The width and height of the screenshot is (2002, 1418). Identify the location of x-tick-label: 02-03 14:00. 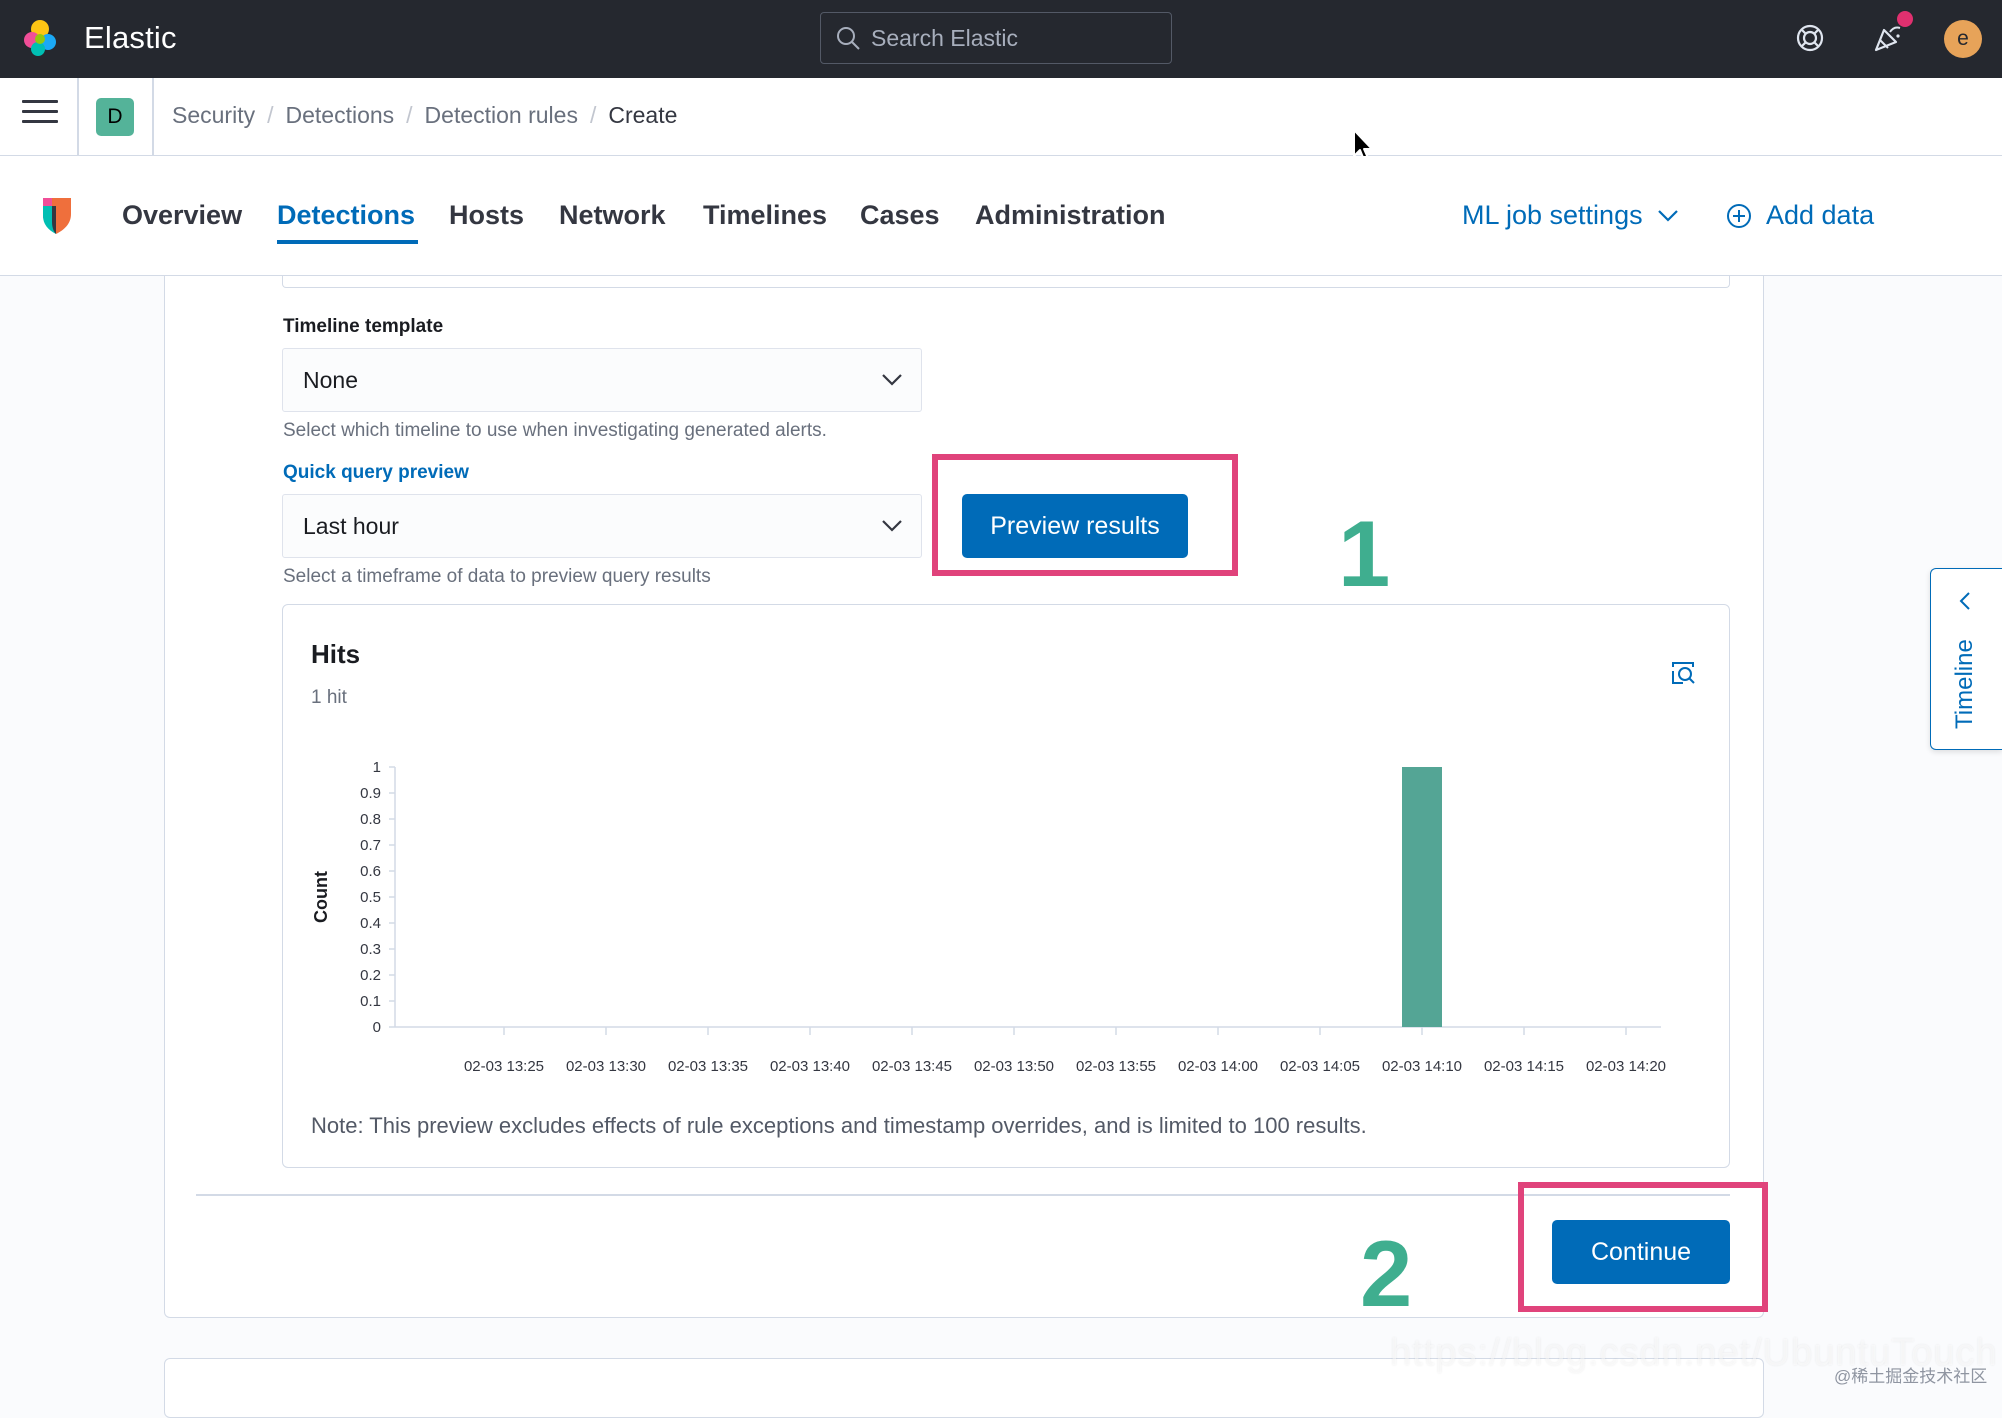
(1218, 1066).